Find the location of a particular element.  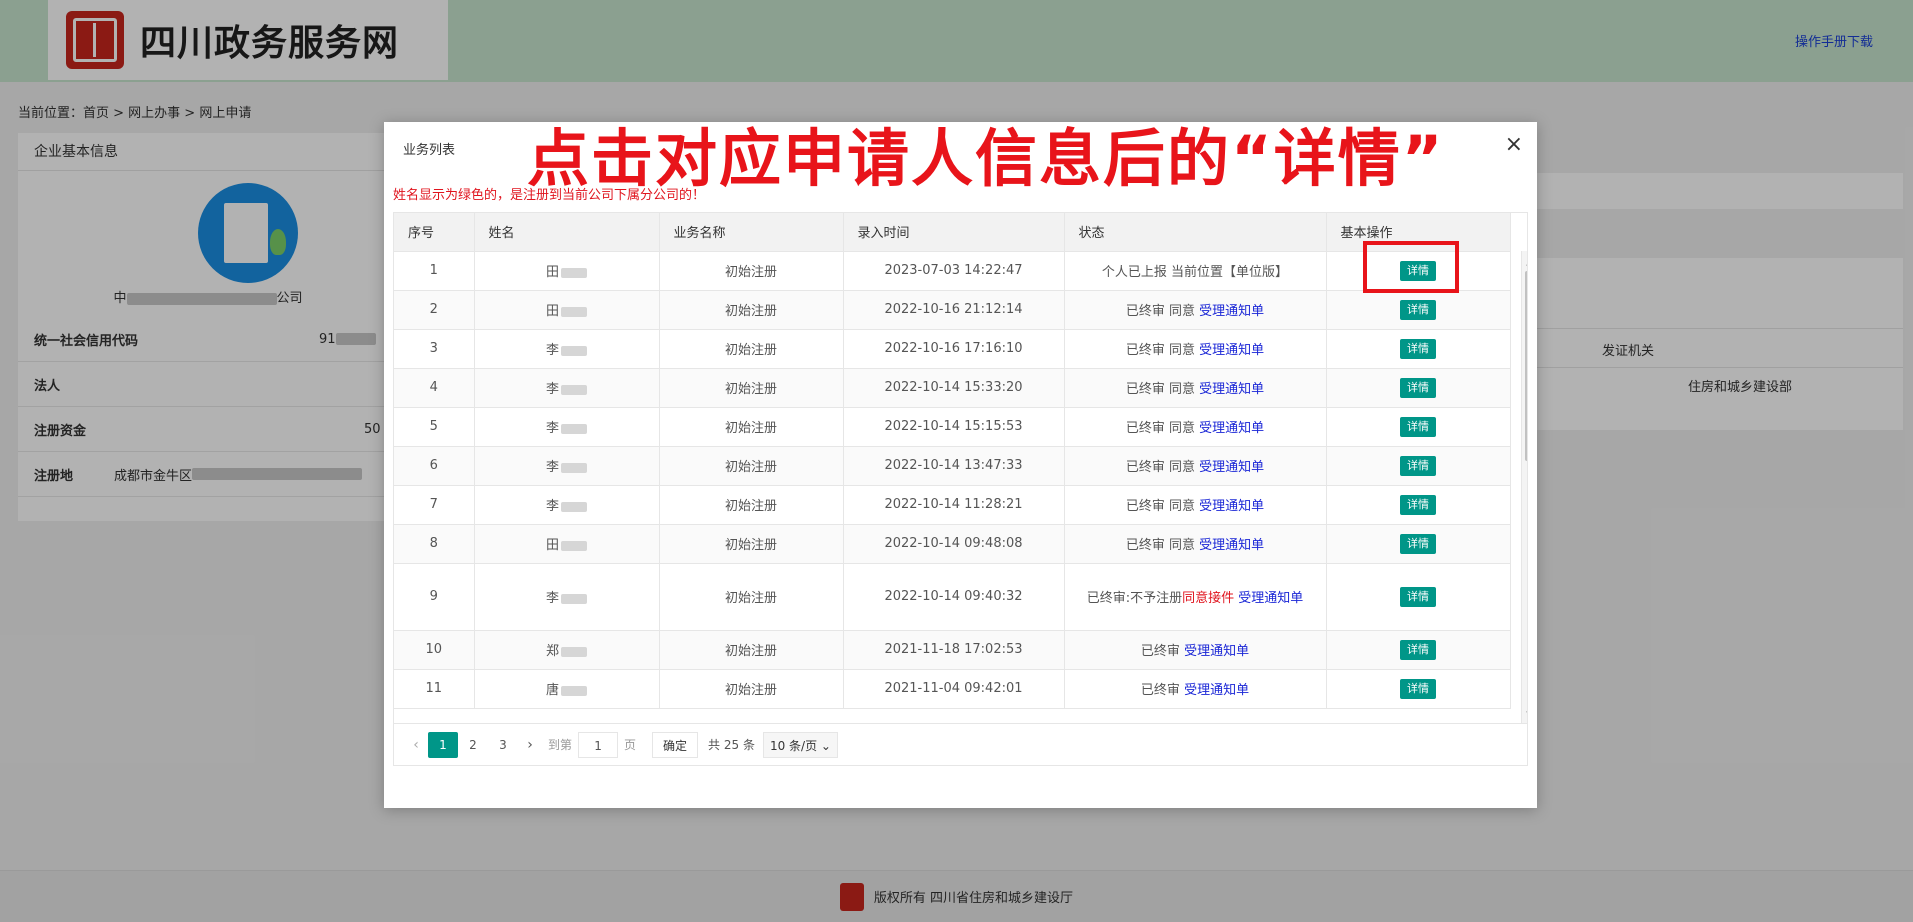

cell-time: 2022-10-14 15:15:53 is located at coordinates (954, 427).